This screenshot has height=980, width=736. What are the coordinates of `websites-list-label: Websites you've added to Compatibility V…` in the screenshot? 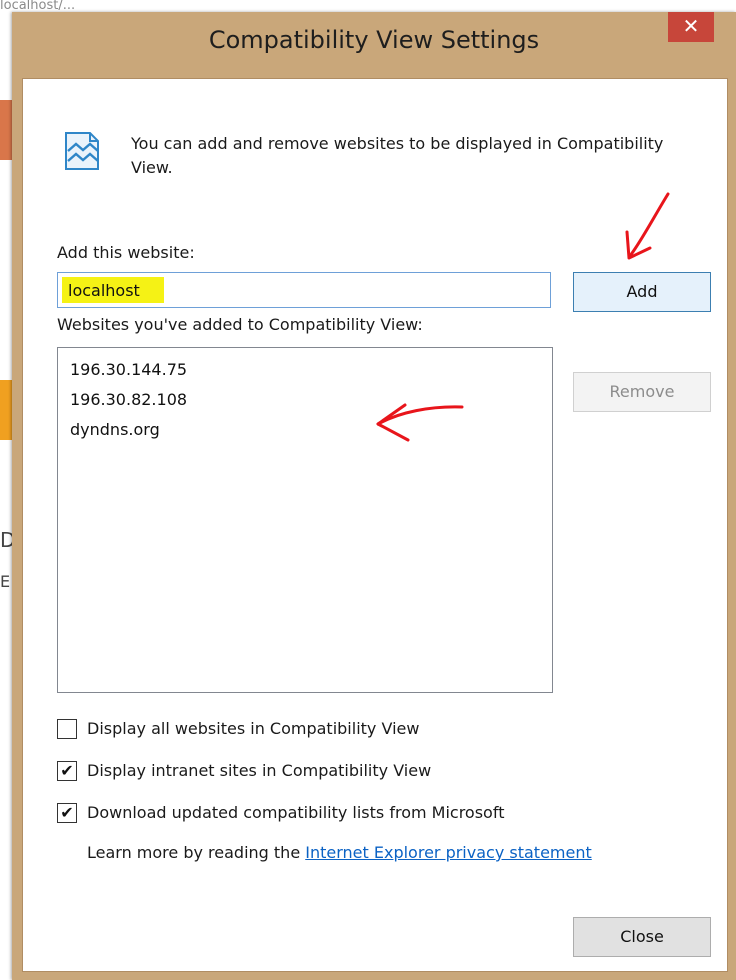 It's located at (240, 324).